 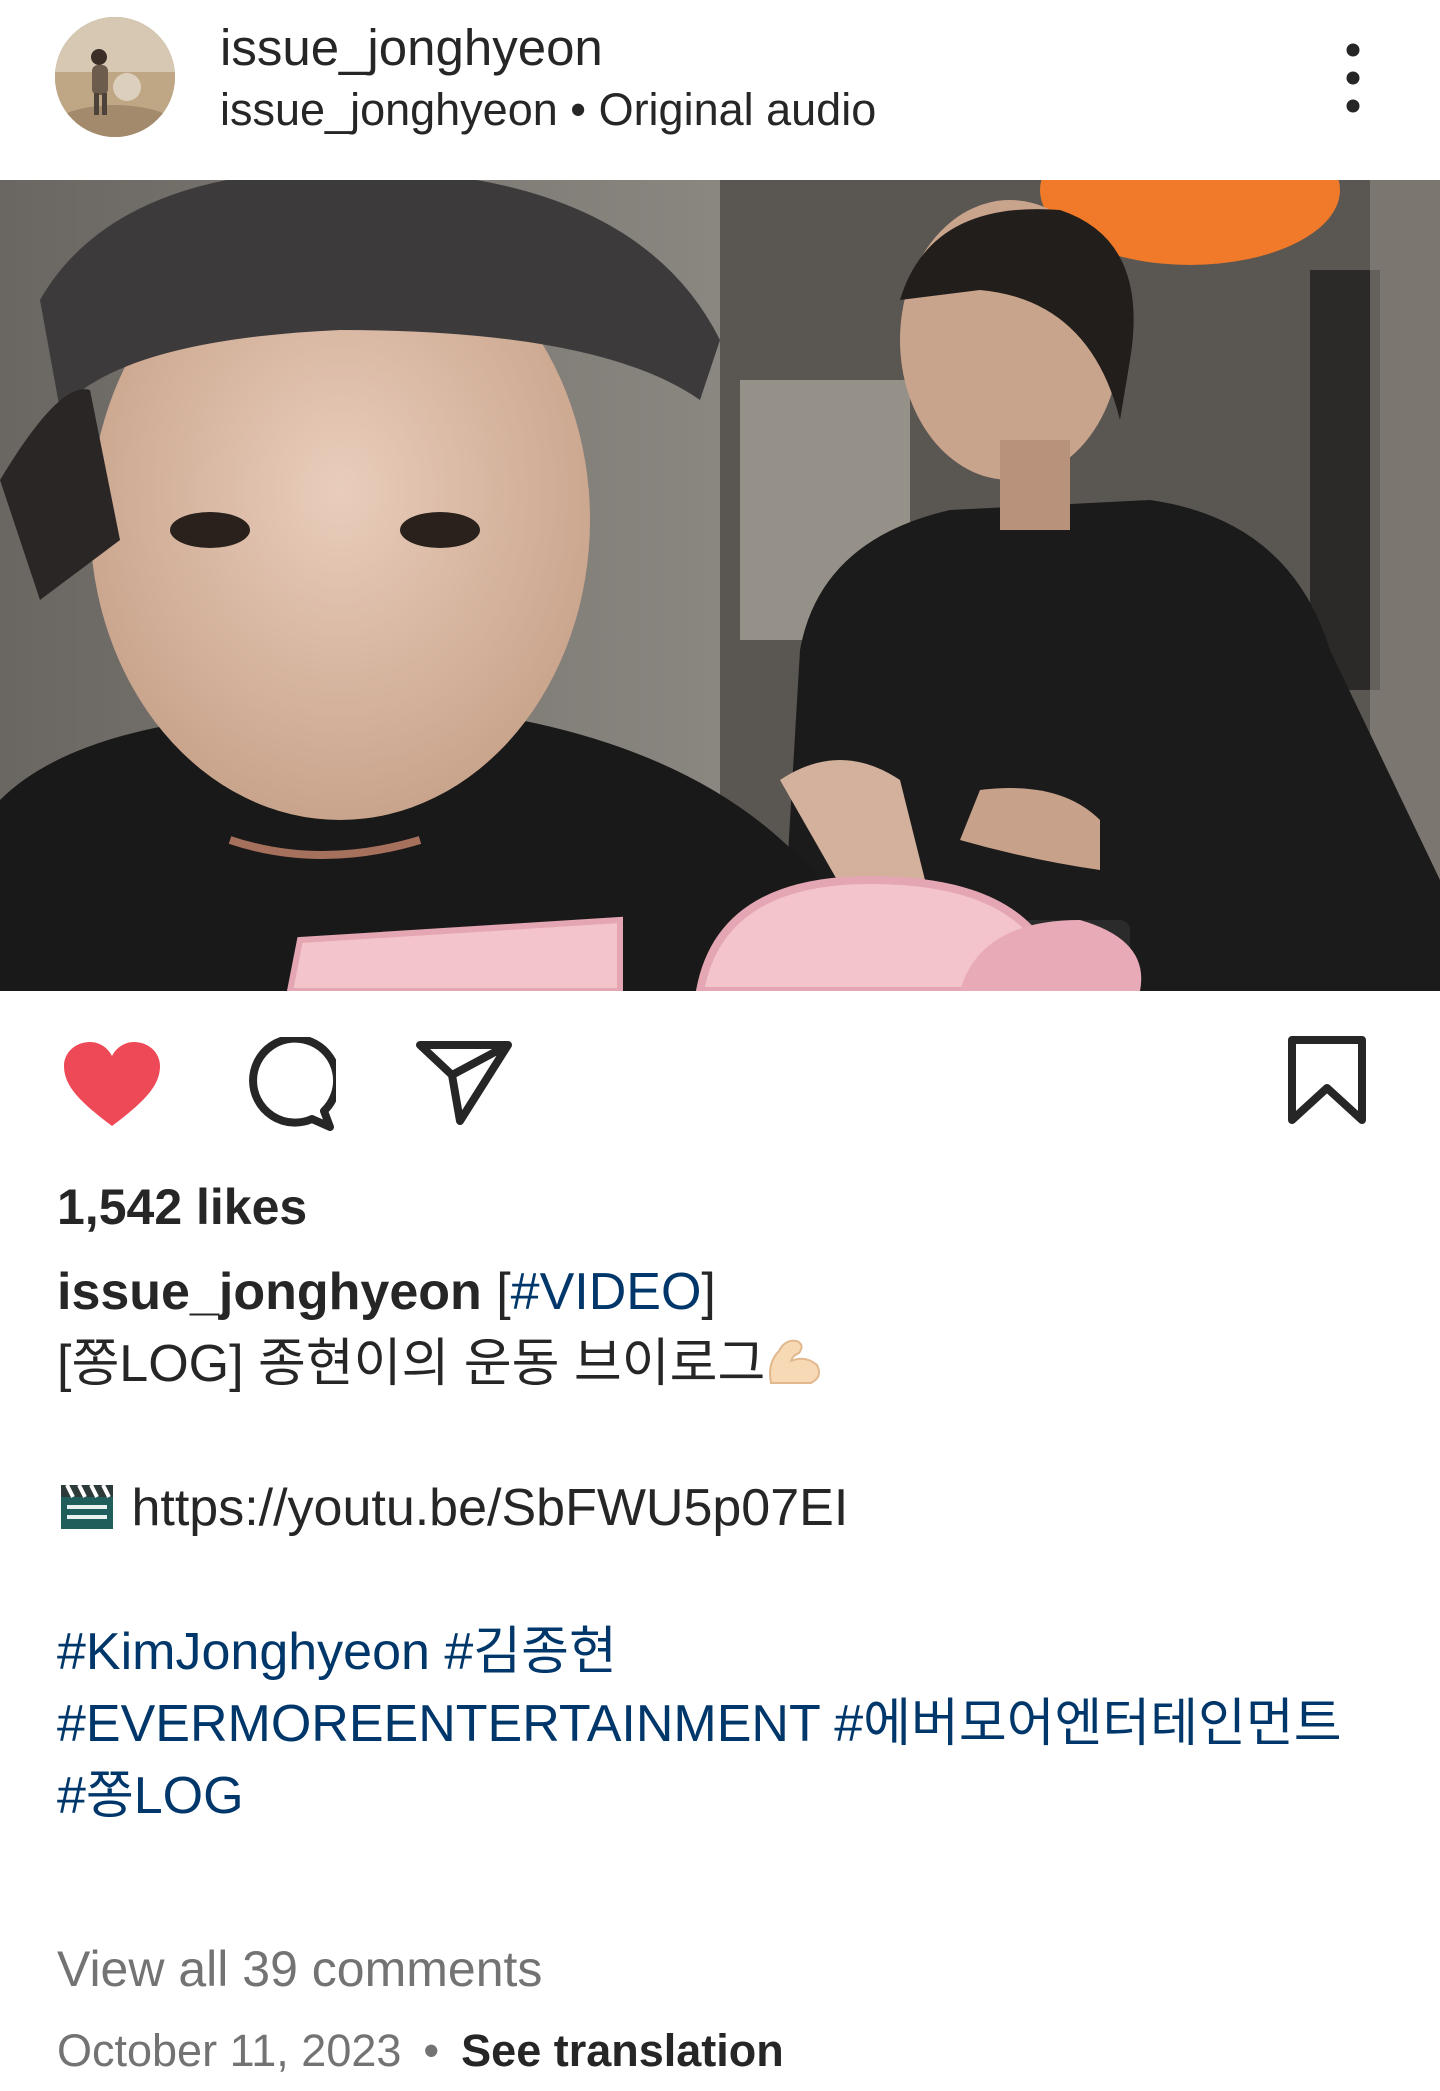 What do you see at coordinates (420, 2051) in the screenshot?
I see `post-footer: October 11, 2023 • See translation` at bounding box center [420, 2051].